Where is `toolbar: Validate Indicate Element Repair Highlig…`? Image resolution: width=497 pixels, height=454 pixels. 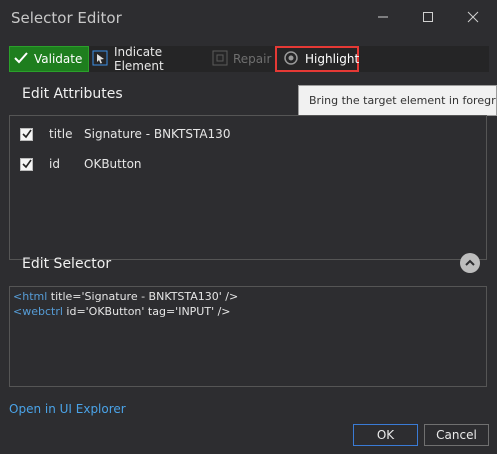
toolbar: Validate Indicate Element Repair Highlig… is located at coordinates (249, 59).